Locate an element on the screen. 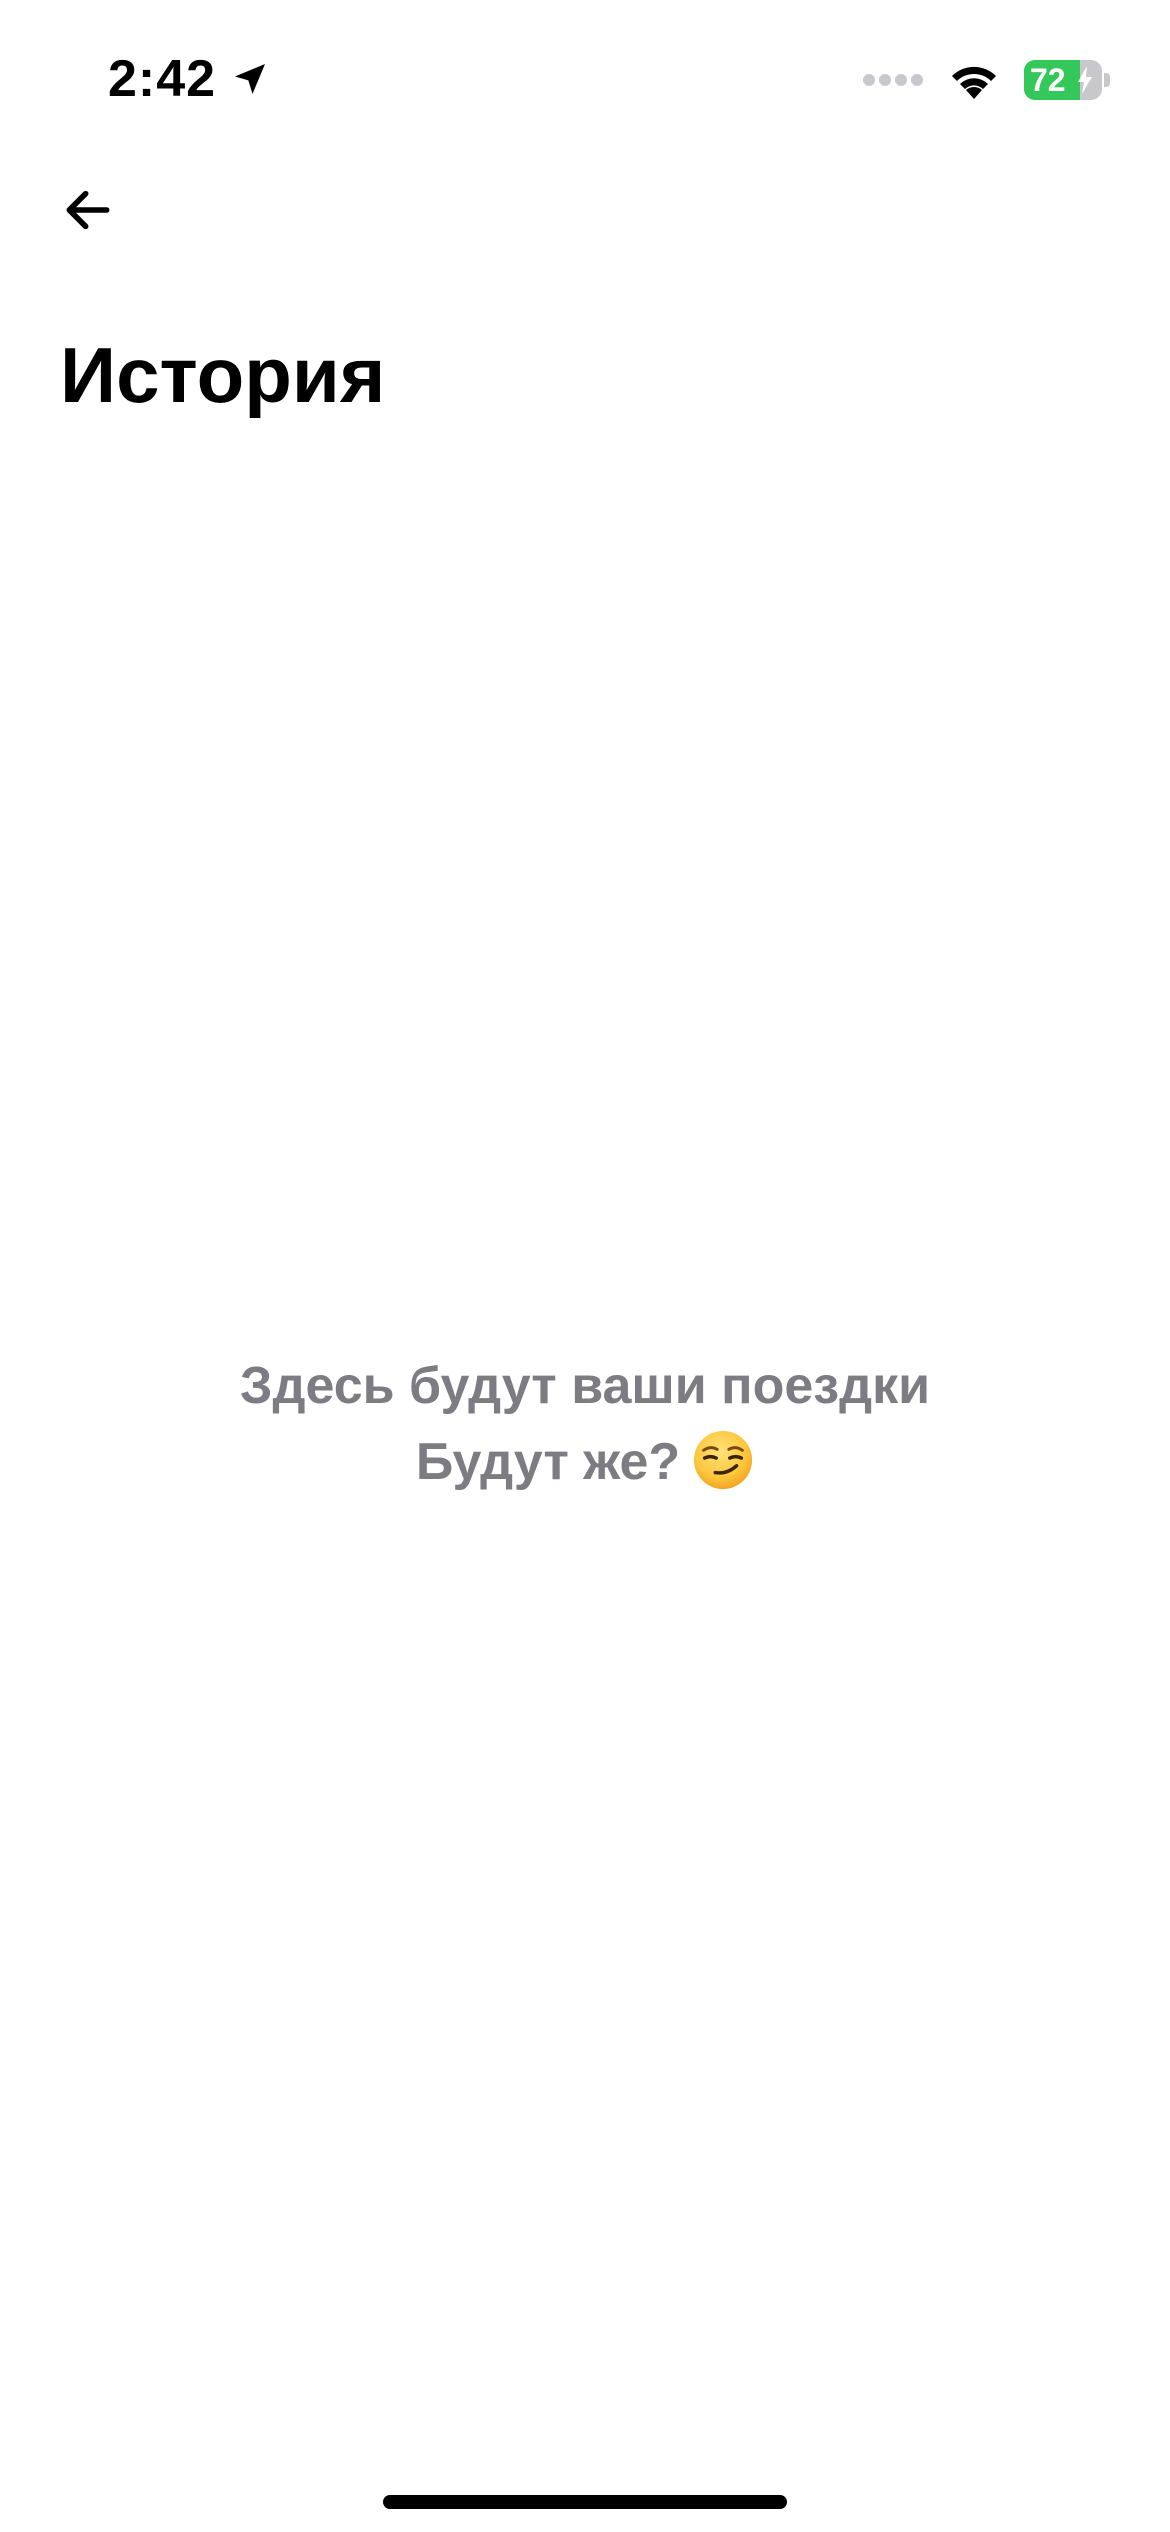  bolt-icon is located at coordinates (1085, 80).